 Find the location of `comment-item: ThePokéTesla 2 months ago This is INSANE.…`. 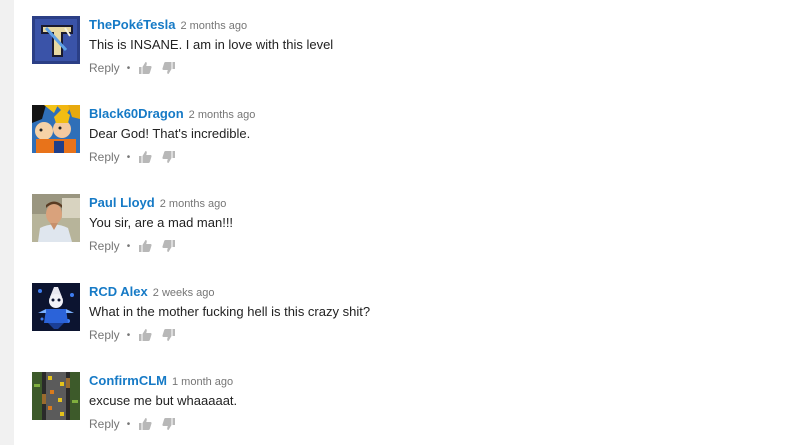

comment-item: ThePokéTesla 2 months ago This is INSANE.… is located at coordinates (382, 51).